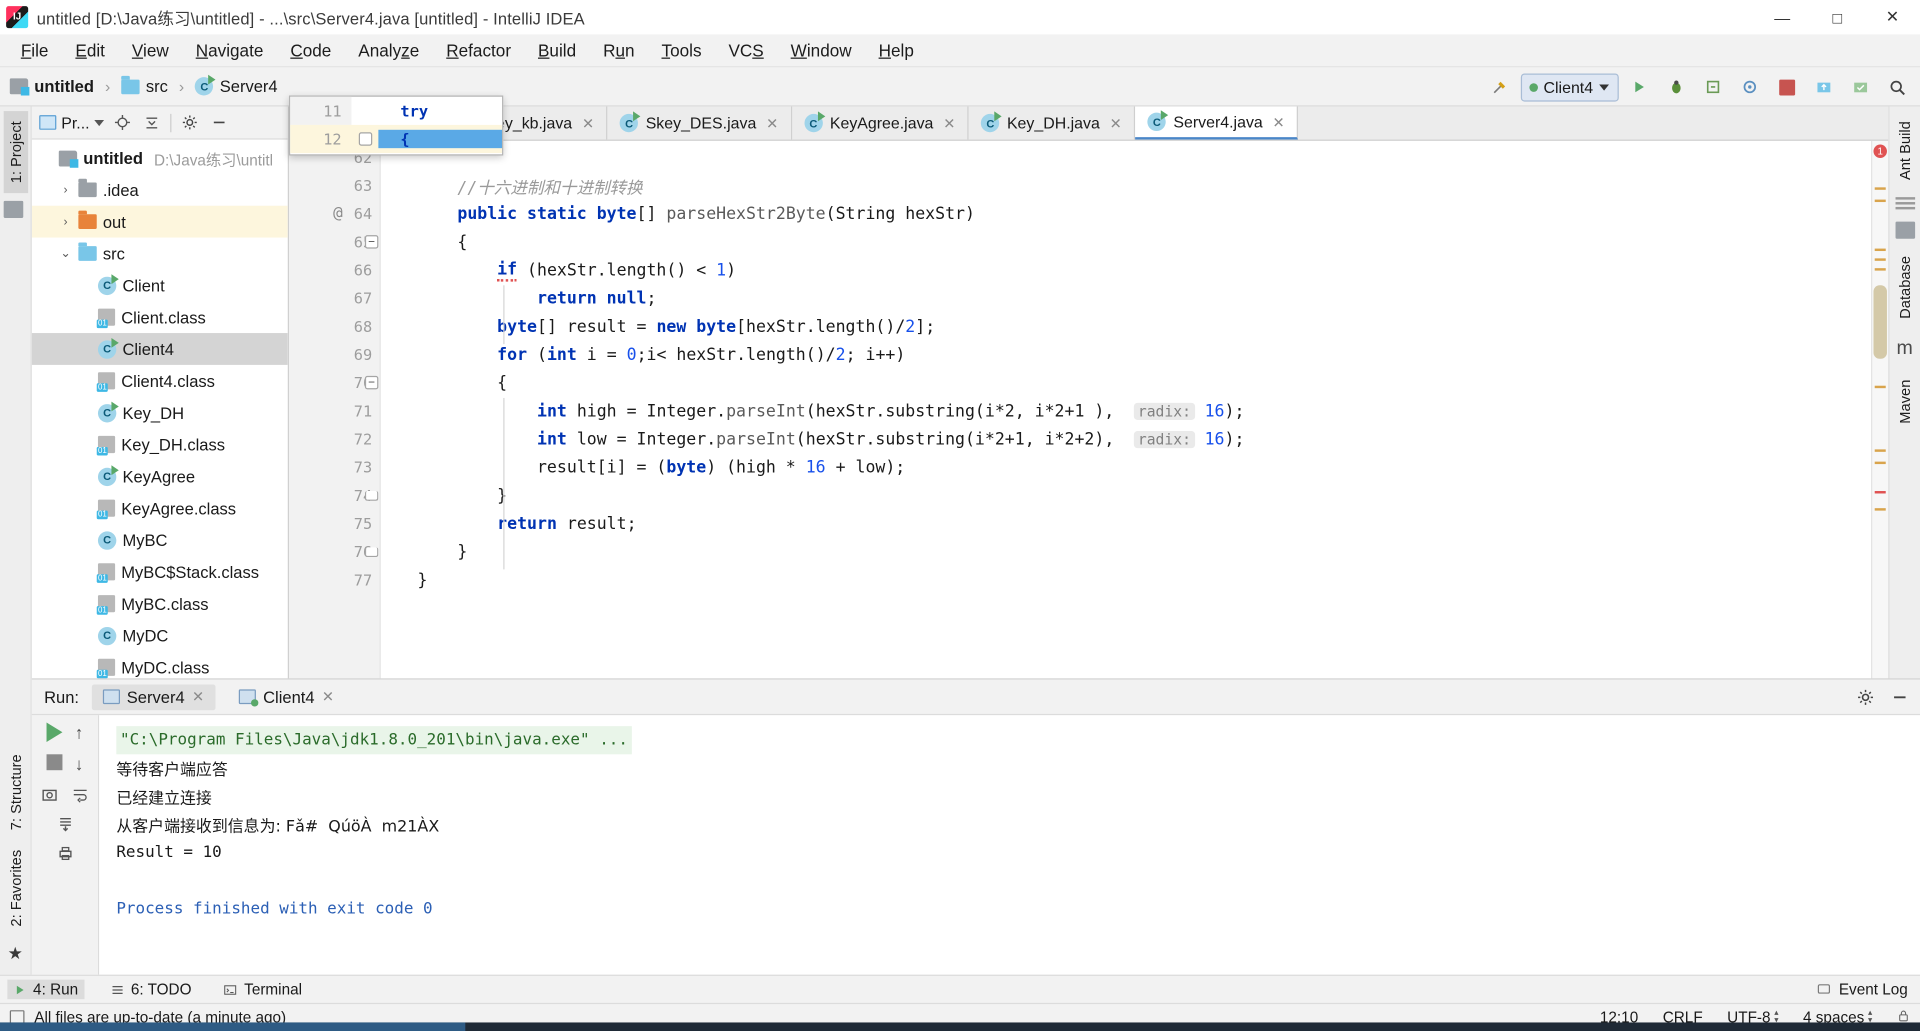 The height and width of the screenshot is (1031, 1920). What do you see at coordinates (334, 185) in the screenshot?
I see `gutter-line-63: 63` at bounding box center [334, 185].